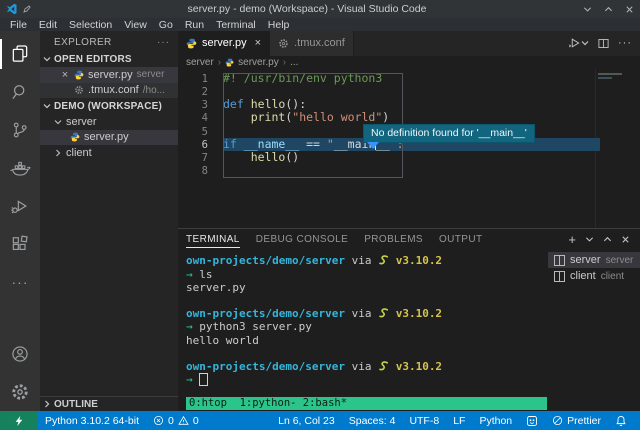 The width and height of the screenshot is (640, 430). I want to click on menu-selection: Selection, so click(90, 25).